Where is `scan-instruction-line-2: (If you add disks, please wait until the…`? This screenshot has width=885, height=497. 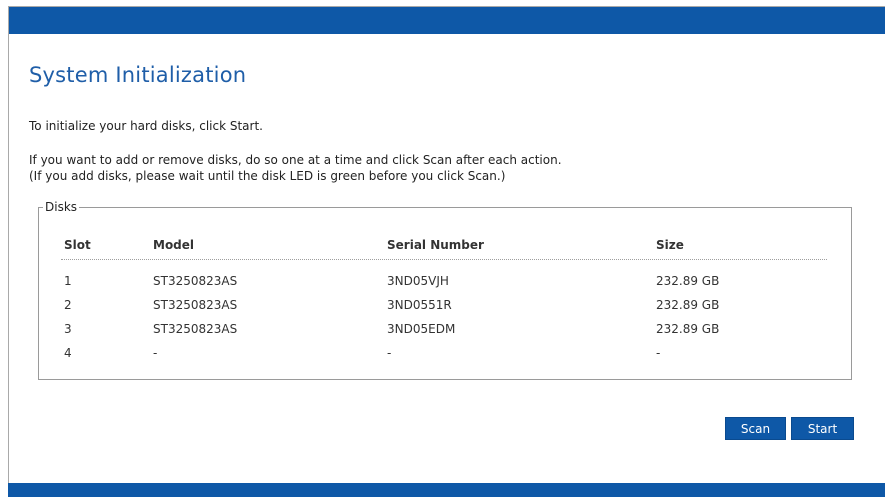 scan-instruction-line-2: (If you add disks, please wait until the… is located at coordinates (267, 176).